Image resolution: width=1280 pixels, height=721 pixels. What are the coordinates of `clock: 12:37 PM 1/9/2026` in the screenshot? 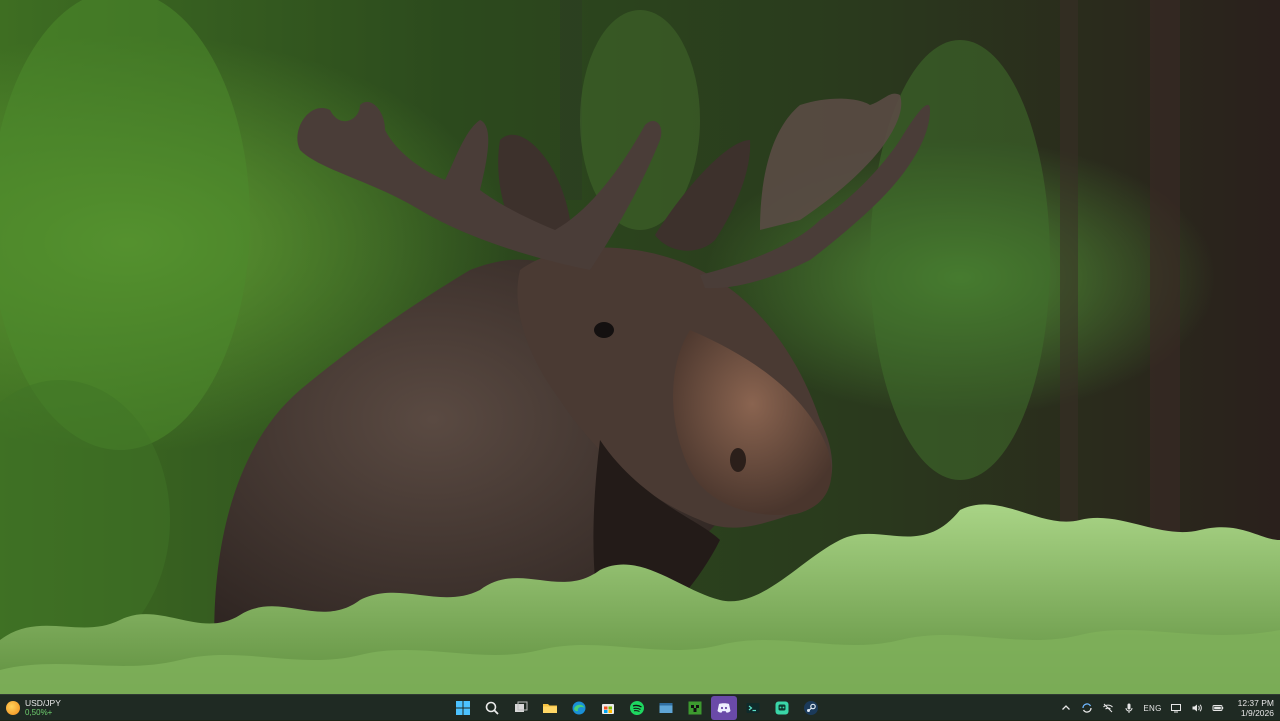 It's located at (1256, 708).